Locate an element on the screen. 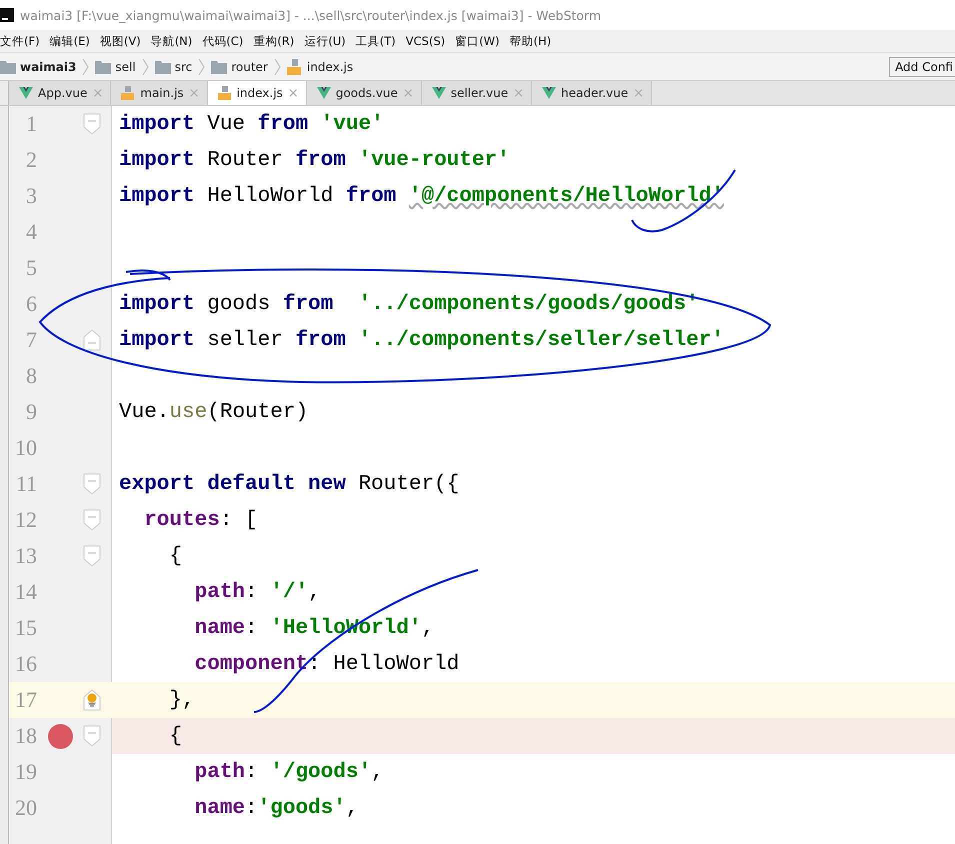 This screenshot has height=844, width=955. menu-item: 文件(F) is located at coordinates (20, 41).